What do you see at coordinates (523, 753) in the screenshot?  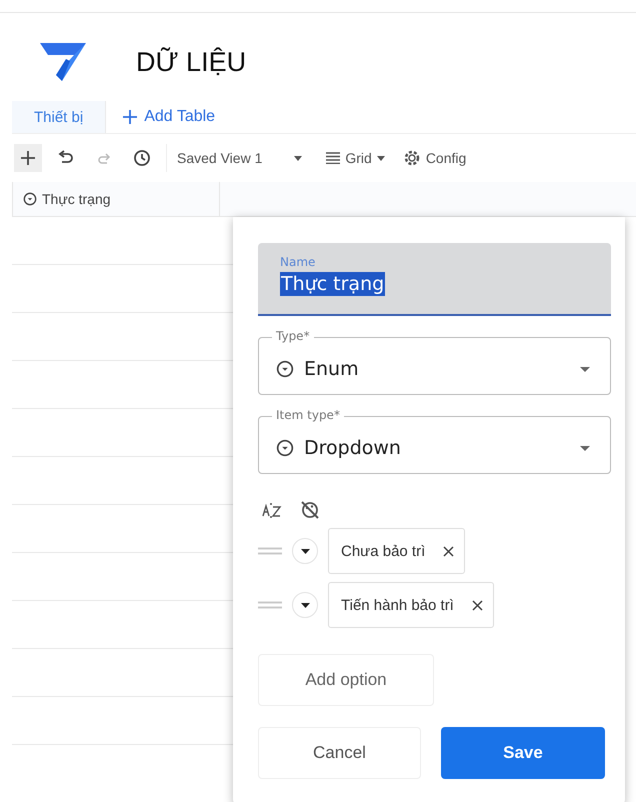 I see `save-button: Save` at bounding box center [523, 753].